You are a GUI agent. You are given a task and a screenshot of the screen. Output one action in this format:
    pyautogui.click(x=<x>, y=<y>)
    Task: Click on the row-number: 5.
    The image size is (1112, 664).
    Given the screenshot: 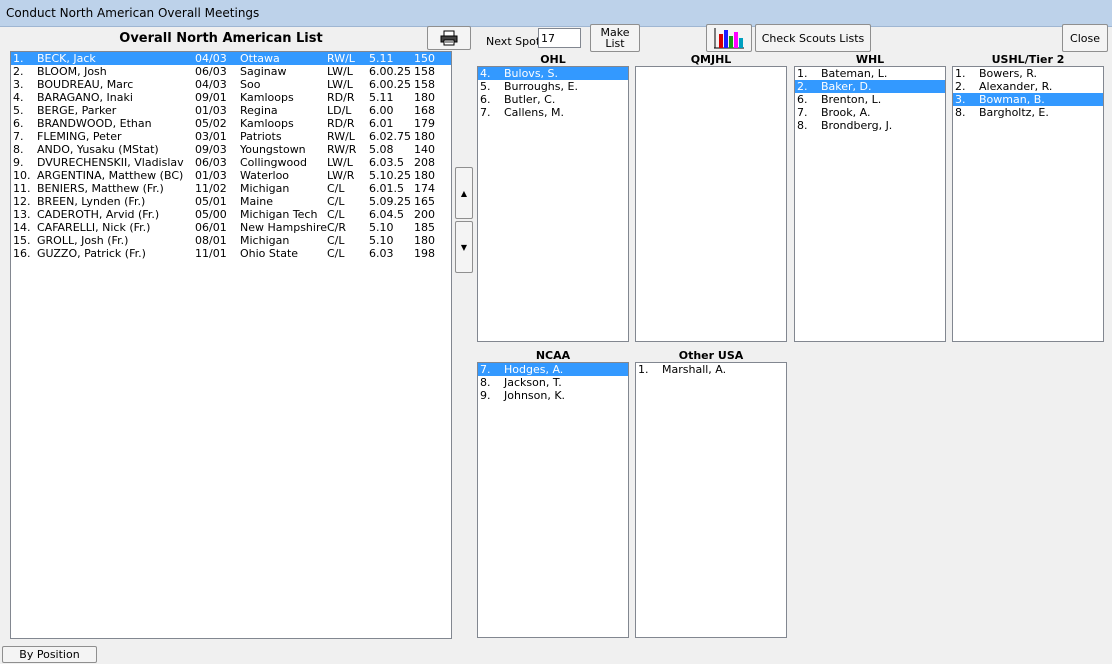 What is the action you would take?
    pyautogui.click(x=18, y=110)
    